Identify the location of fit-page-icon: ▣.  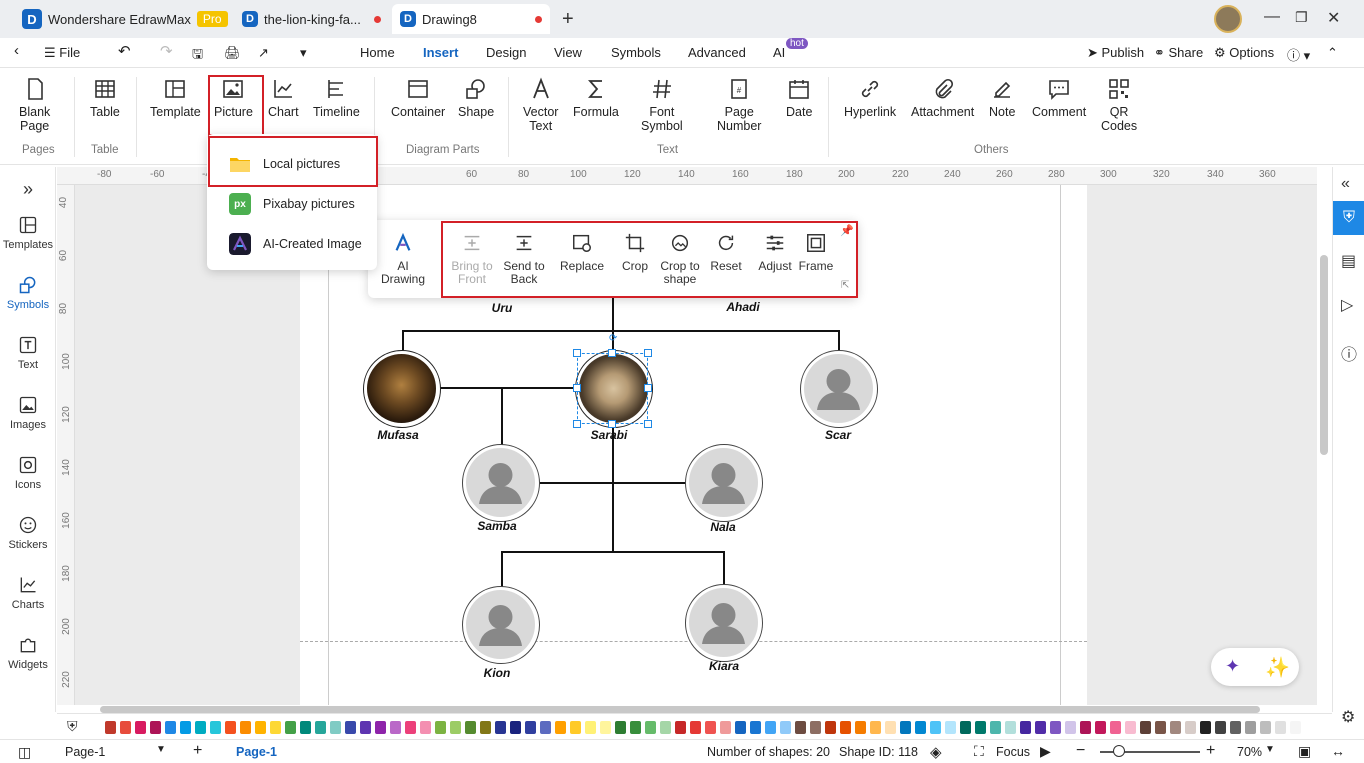
(1304, 751).